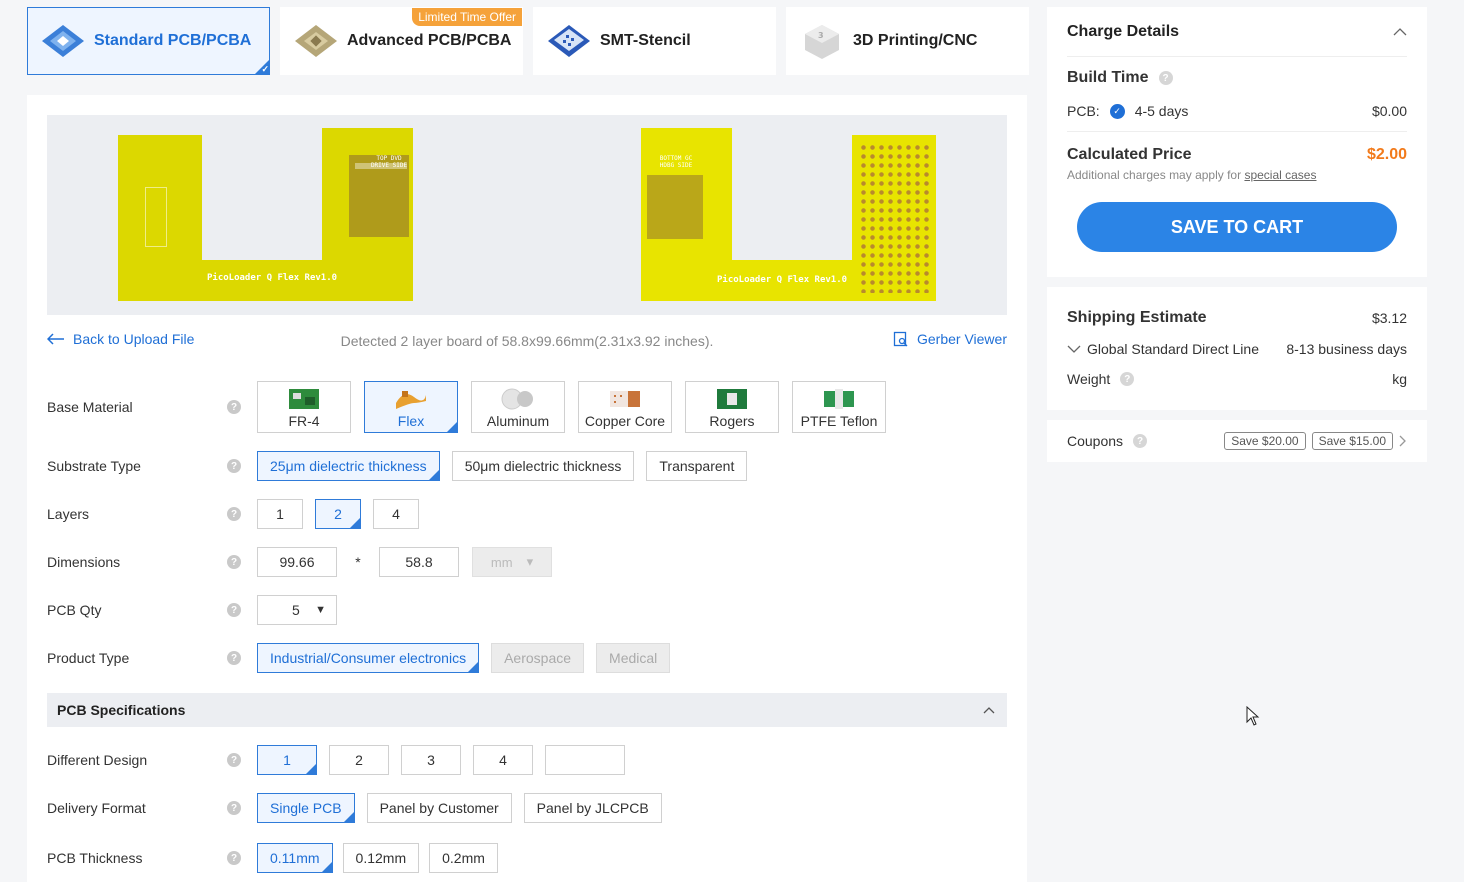 The image size is (1464, 882). I want to click on product-type-aerospace: Aerospace, so click(538, 658).